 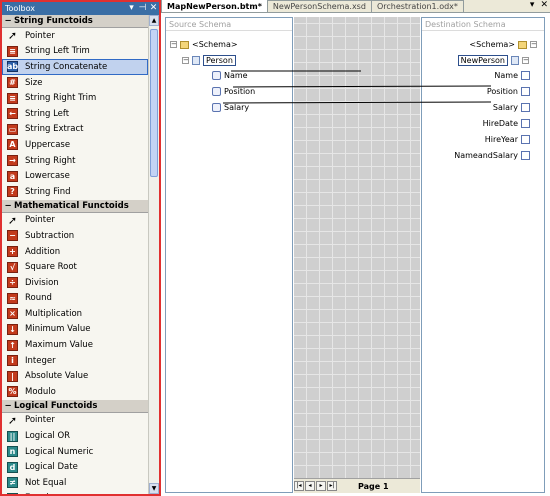 I want to click on tab-dropdown-icon: ▾, so click(x=532, y=5).